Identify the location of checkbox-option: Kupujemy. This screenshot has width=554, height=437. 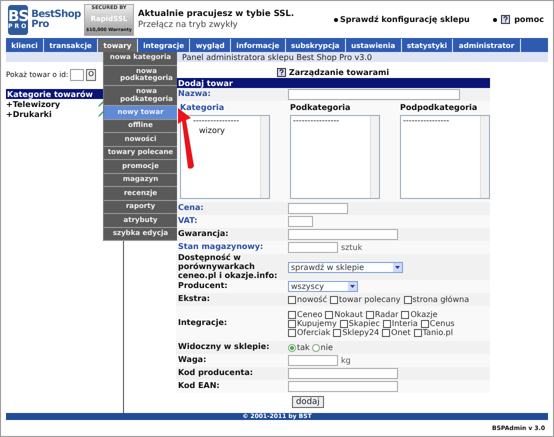
(312, 323).